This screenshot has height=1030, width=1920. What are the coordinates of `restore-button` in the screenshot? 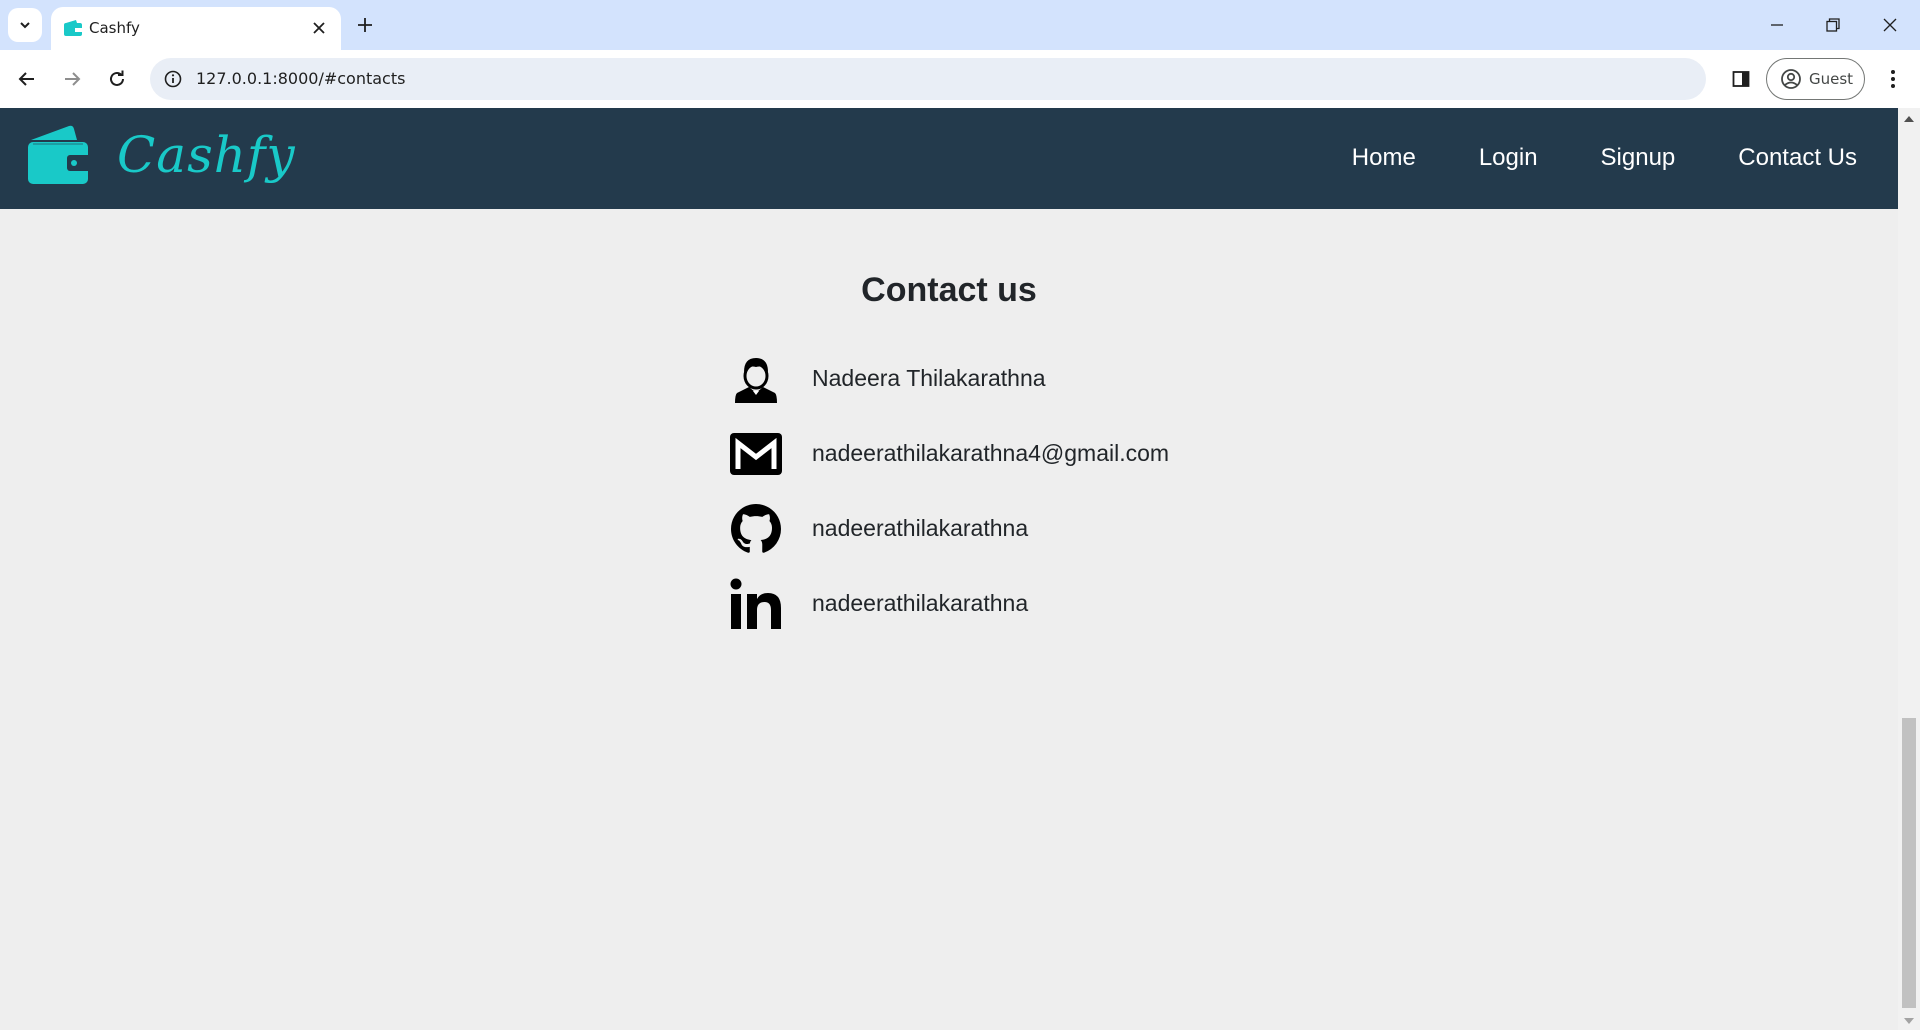 It's located at (1833, 25).